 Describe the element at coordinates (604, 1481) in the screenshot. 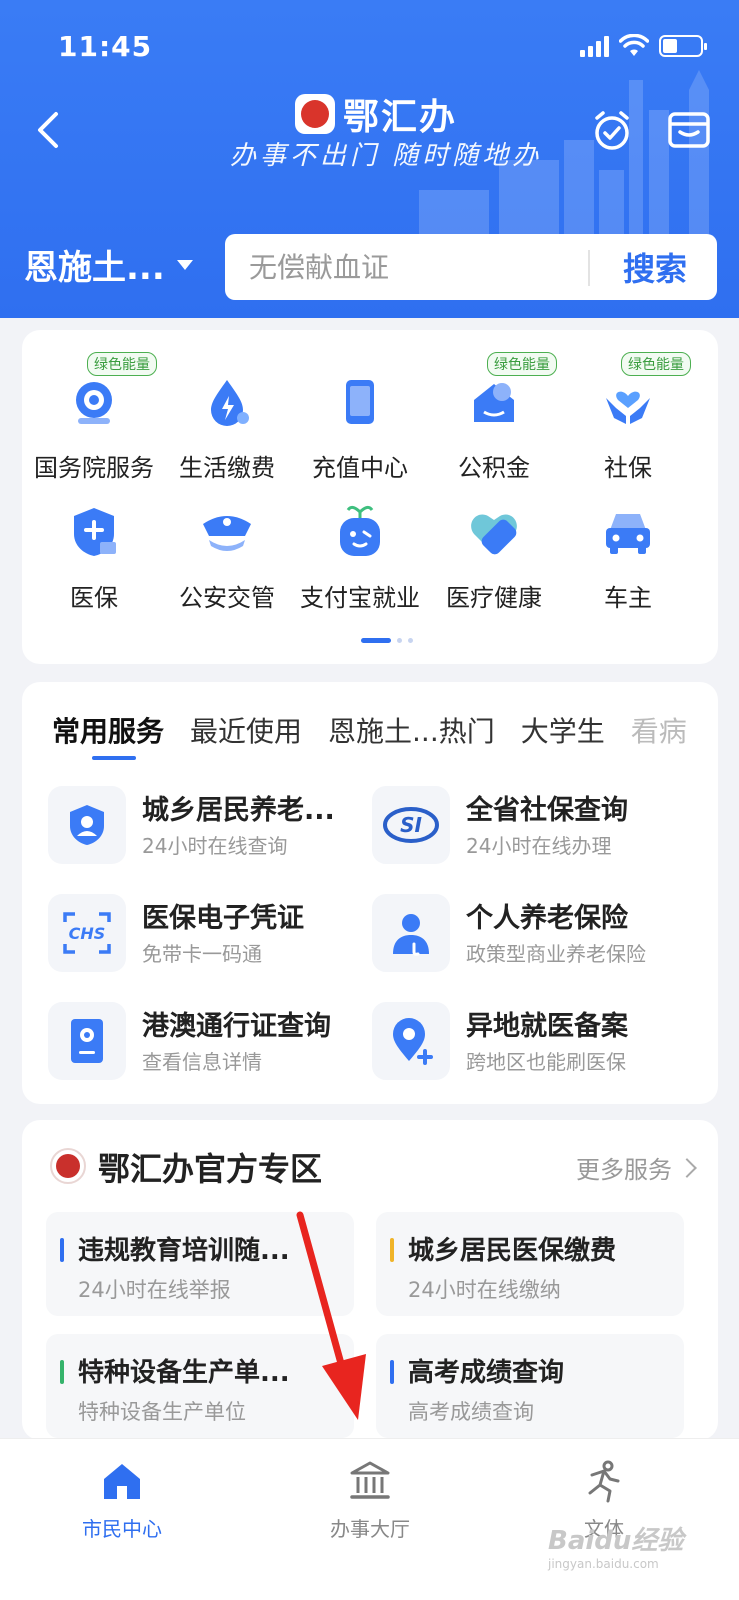

I see `runner-icon` at that location.